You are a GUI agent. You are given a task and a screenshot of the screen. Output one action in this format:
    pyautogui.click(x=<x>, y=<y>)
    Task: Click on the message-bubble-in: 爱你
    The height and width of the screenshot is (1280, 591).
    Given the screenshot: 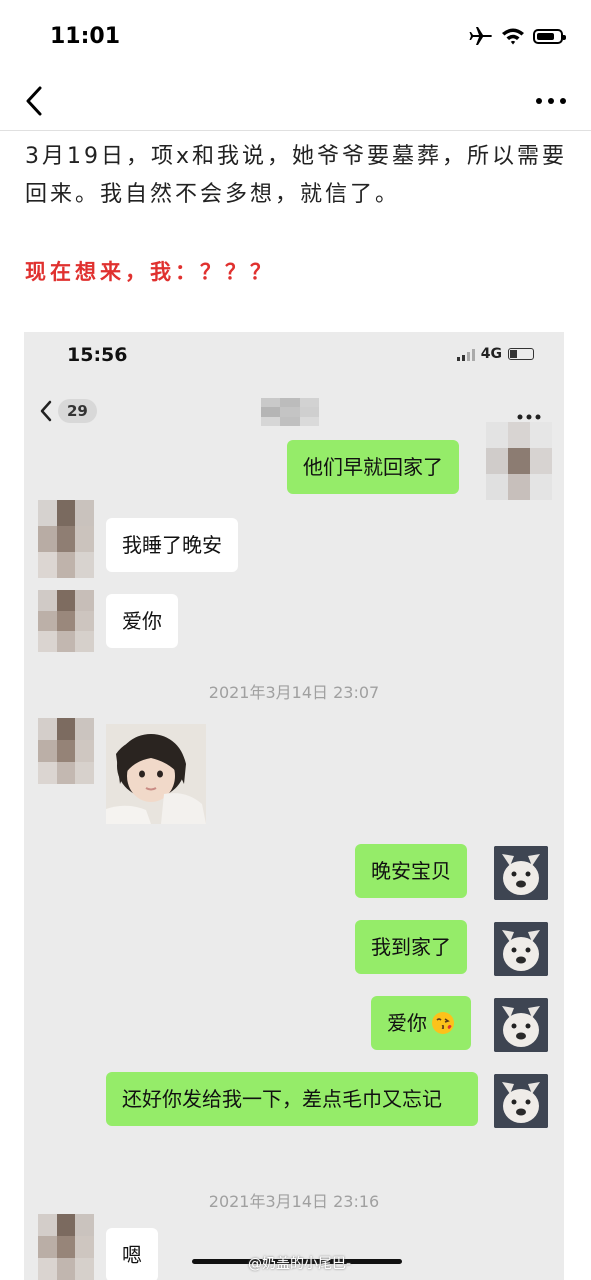 What is the action you would take?
    pyautogui.click(x=142, y=621)
    